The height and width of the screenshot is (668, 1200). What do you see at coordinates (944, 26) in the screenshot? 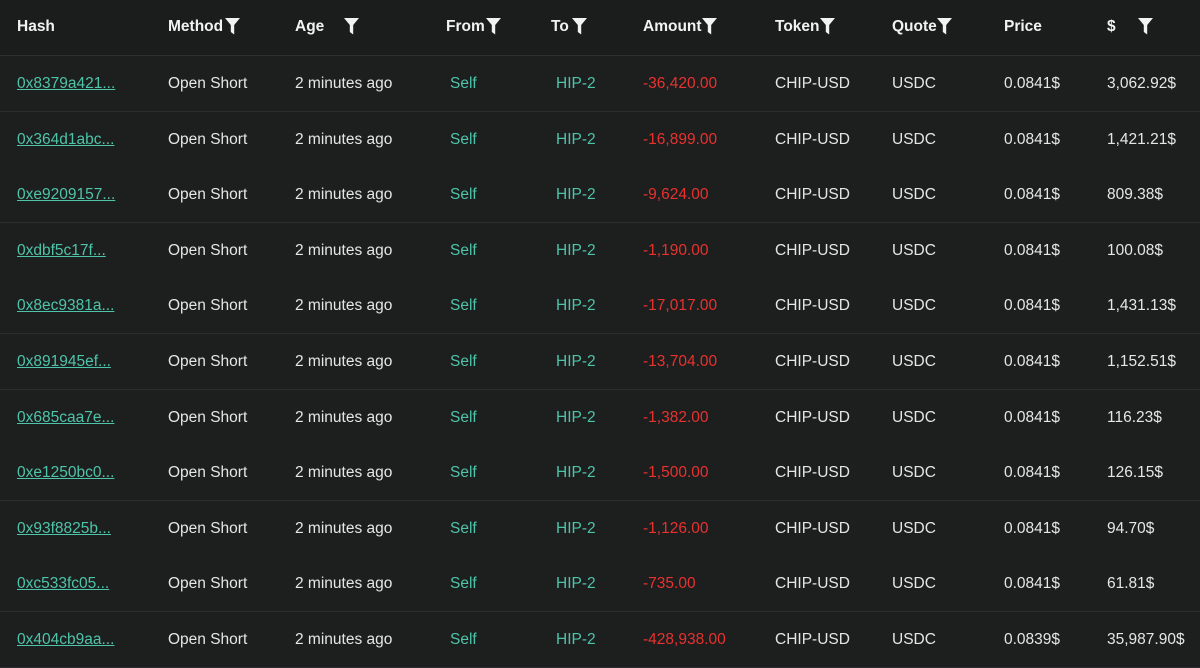
I see `quote-filter-icon` at bounding box center [944, 26].